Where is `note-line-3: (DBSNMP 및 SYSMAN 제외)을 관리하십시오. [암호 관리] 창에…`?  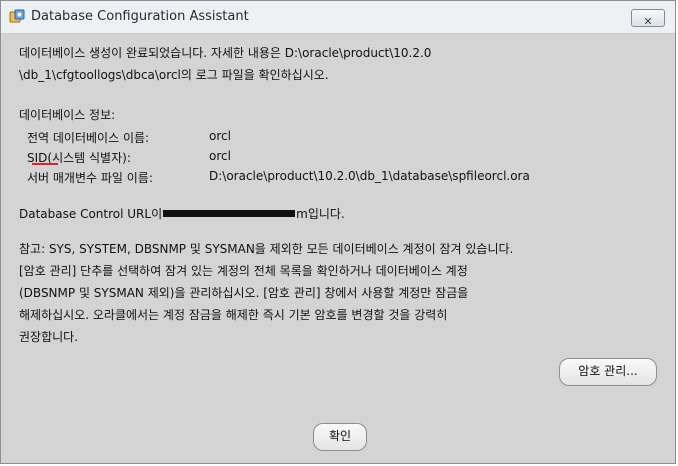
note-line-3: (DBSNMP 및 SYSMAN 제외)을 관리하십시오. [암호 관리] 창에… is located at coordinates (244, 293).